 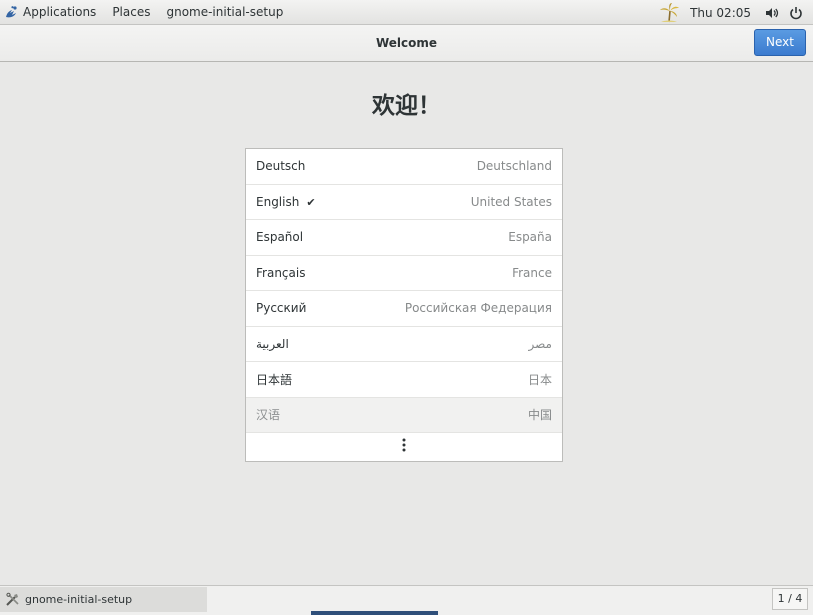 I want to click on language-name-group: English ✔, so click(x=286, y=202).